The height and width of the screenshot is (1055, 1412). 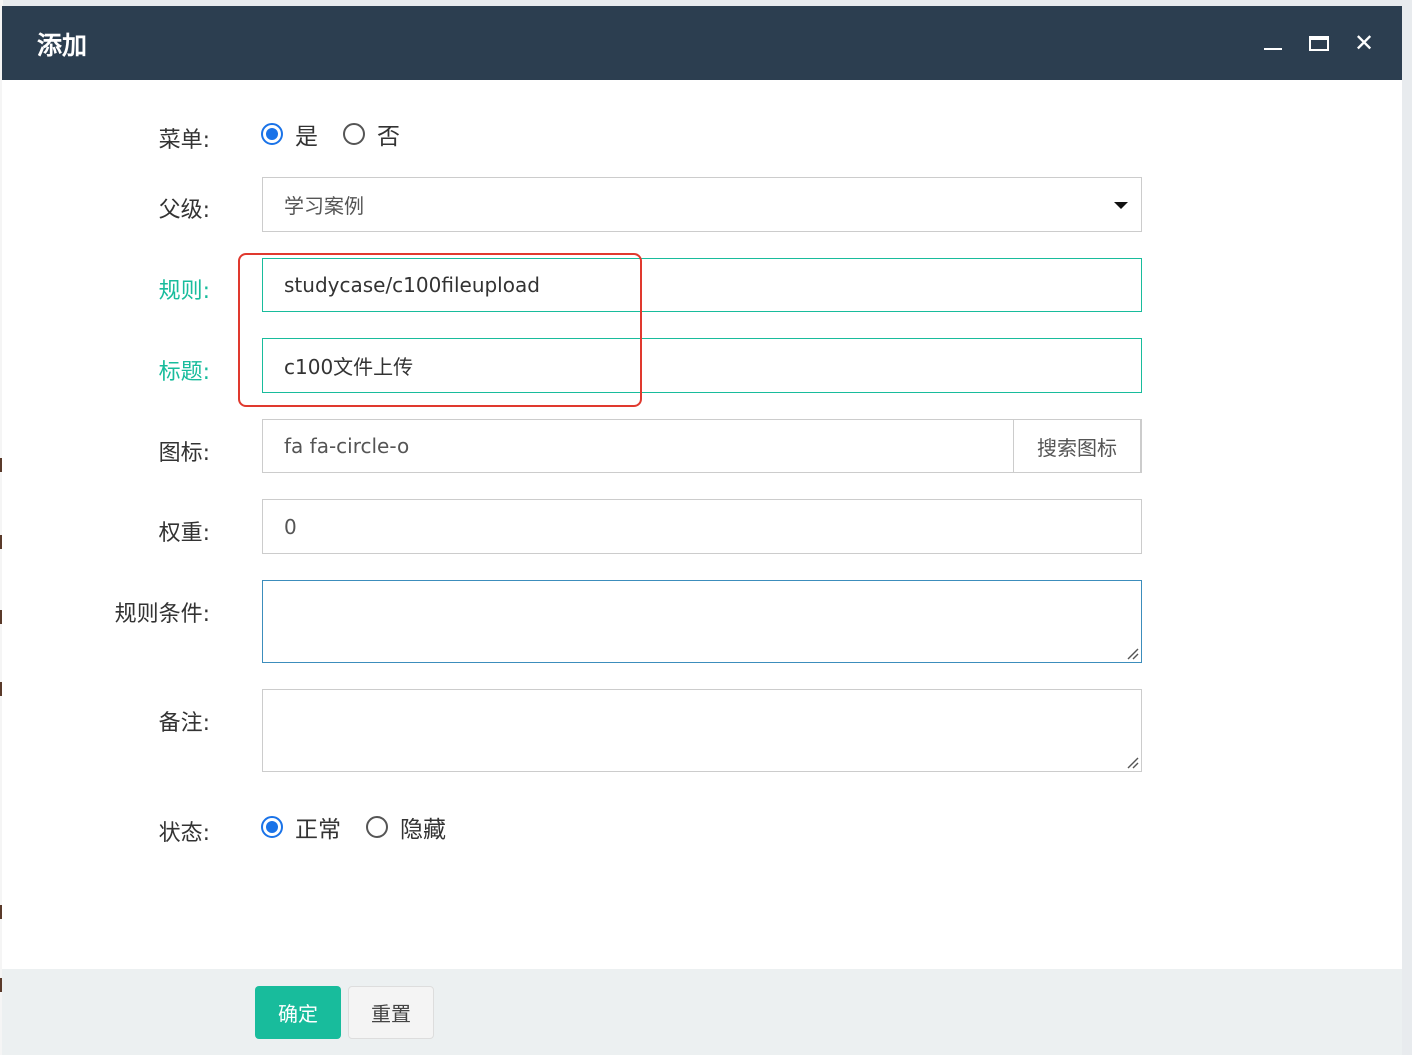 I want to click on remark-label: 备注:, so click(x=184, y=723).